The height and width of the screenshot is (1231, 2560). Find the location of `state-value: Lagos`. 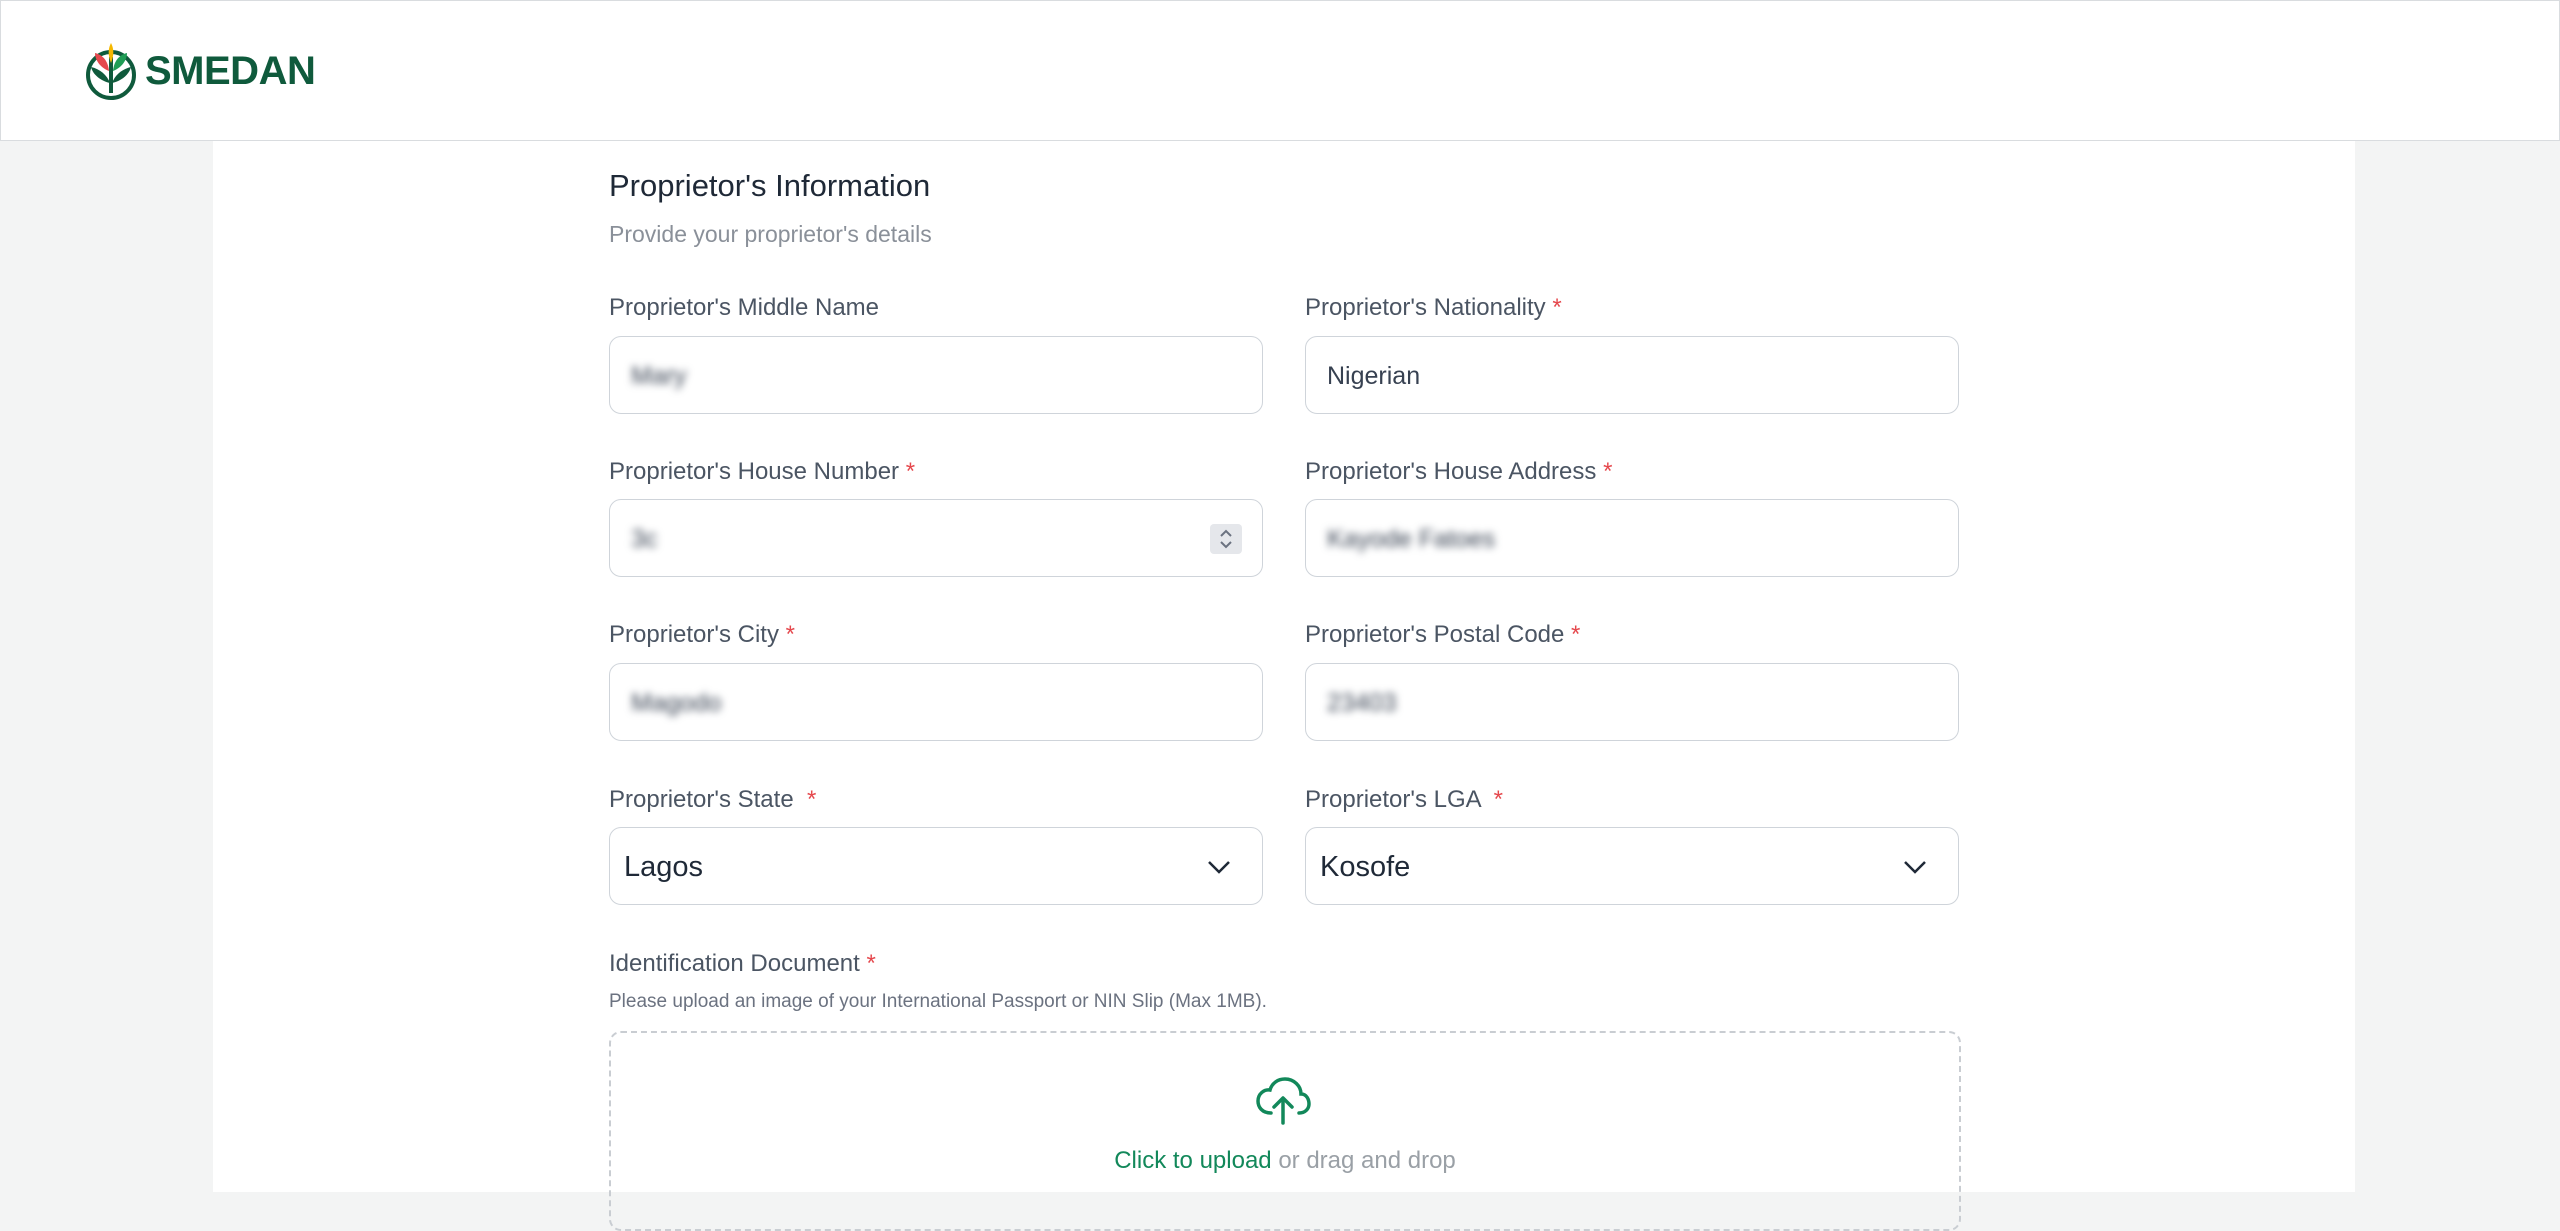

state-value: Lagos is located at coordinates (664, 867).